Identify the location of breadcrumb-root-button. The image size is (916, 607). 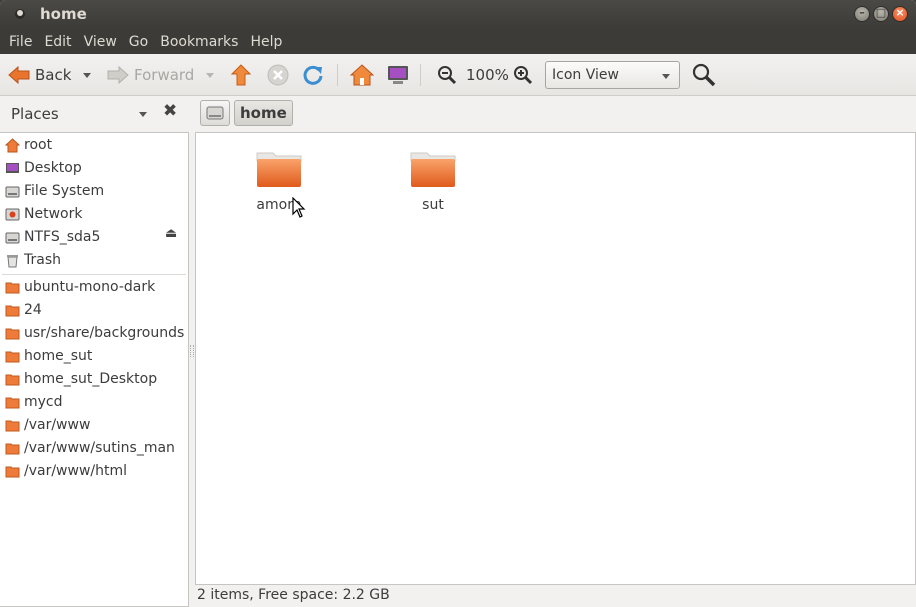
(215, 113).